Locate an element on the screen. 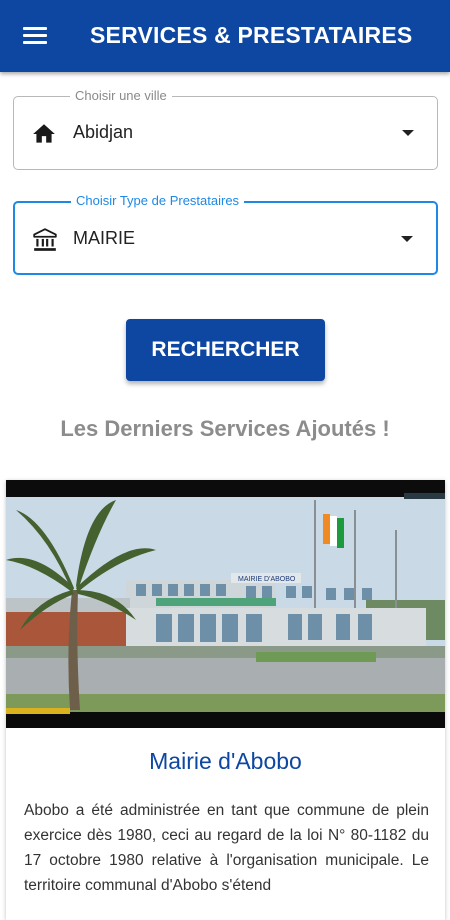 Image resolution: width=450 pixels, height=920 pixels. provider-type-label: Choisir Type de Prestataires is located at coordinates (158, 201).